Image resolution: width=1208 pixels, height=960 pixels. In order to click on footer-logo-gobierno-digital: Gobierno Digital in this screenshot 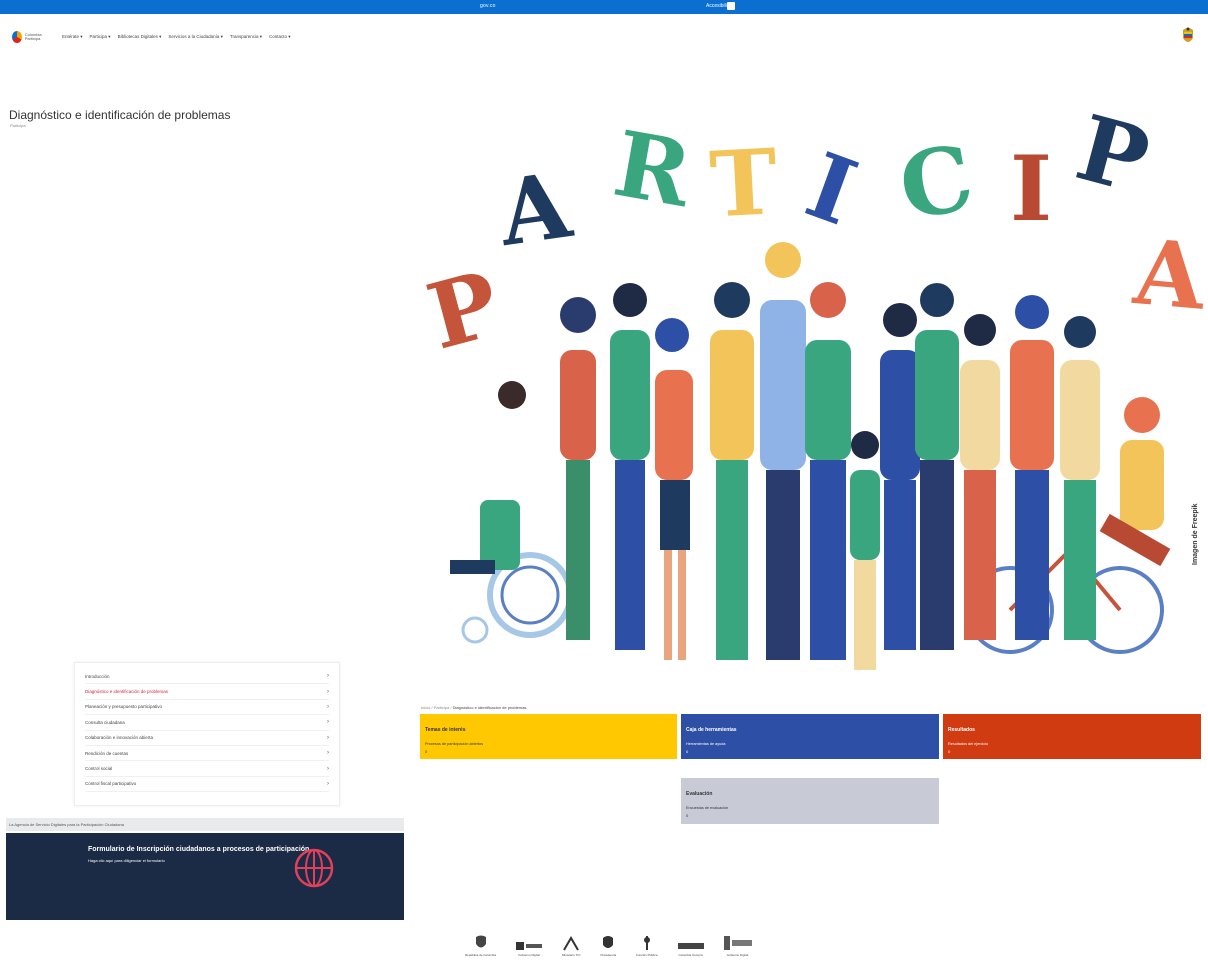, I will do `click(529, 948)`.